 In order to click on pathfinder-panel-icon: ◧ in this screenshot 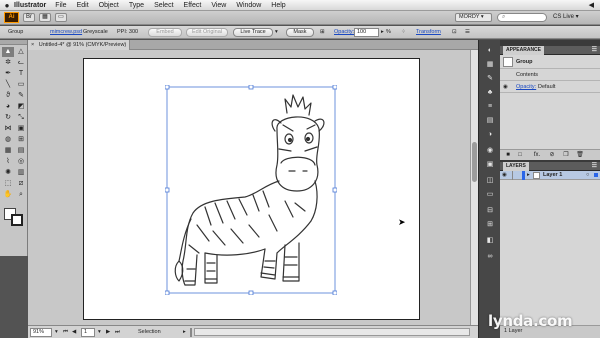, I will do `click(490, 240)`.